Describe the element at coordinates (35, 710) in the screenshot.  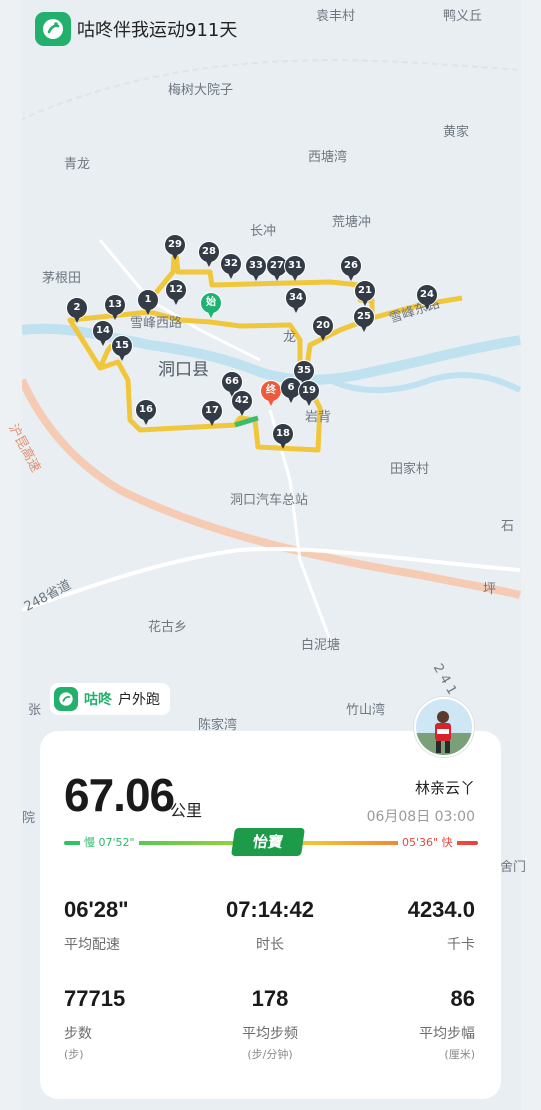
I see `place-label: 张` at that location.